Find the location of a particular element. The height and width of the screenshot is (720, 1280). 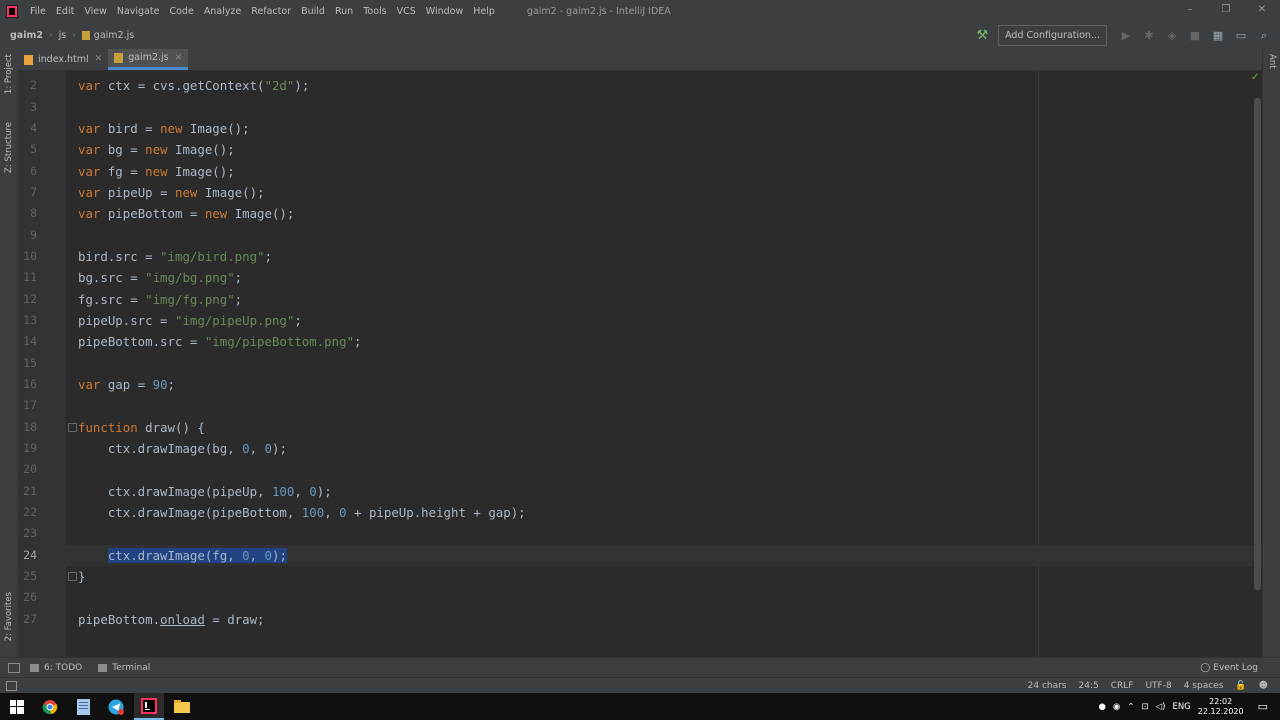

menu-run: Run is located at coordinates (344, 11).